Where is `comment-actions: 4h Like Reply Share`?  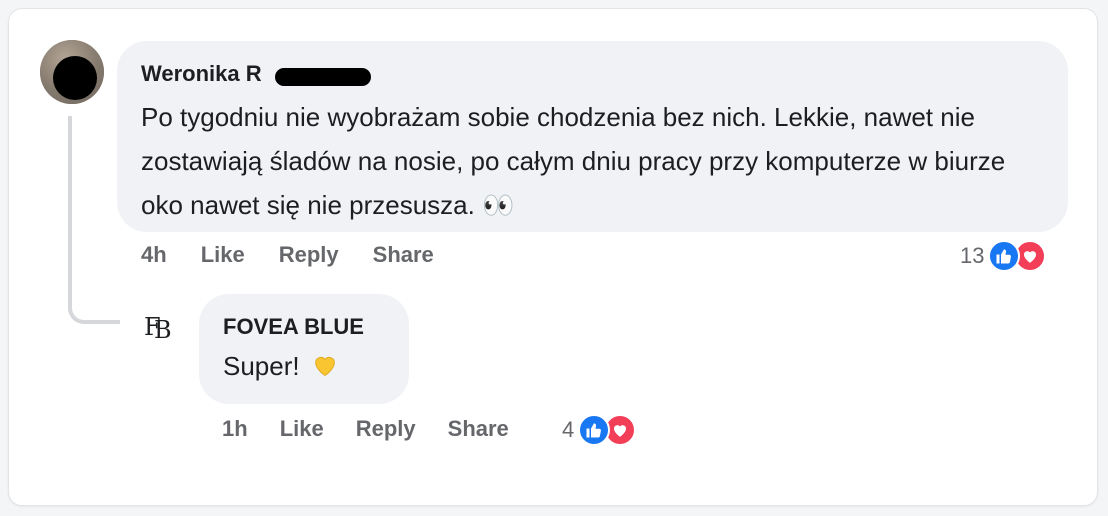
comment-actions: 4h Like Reply Share is located at coordinates (304, 255).